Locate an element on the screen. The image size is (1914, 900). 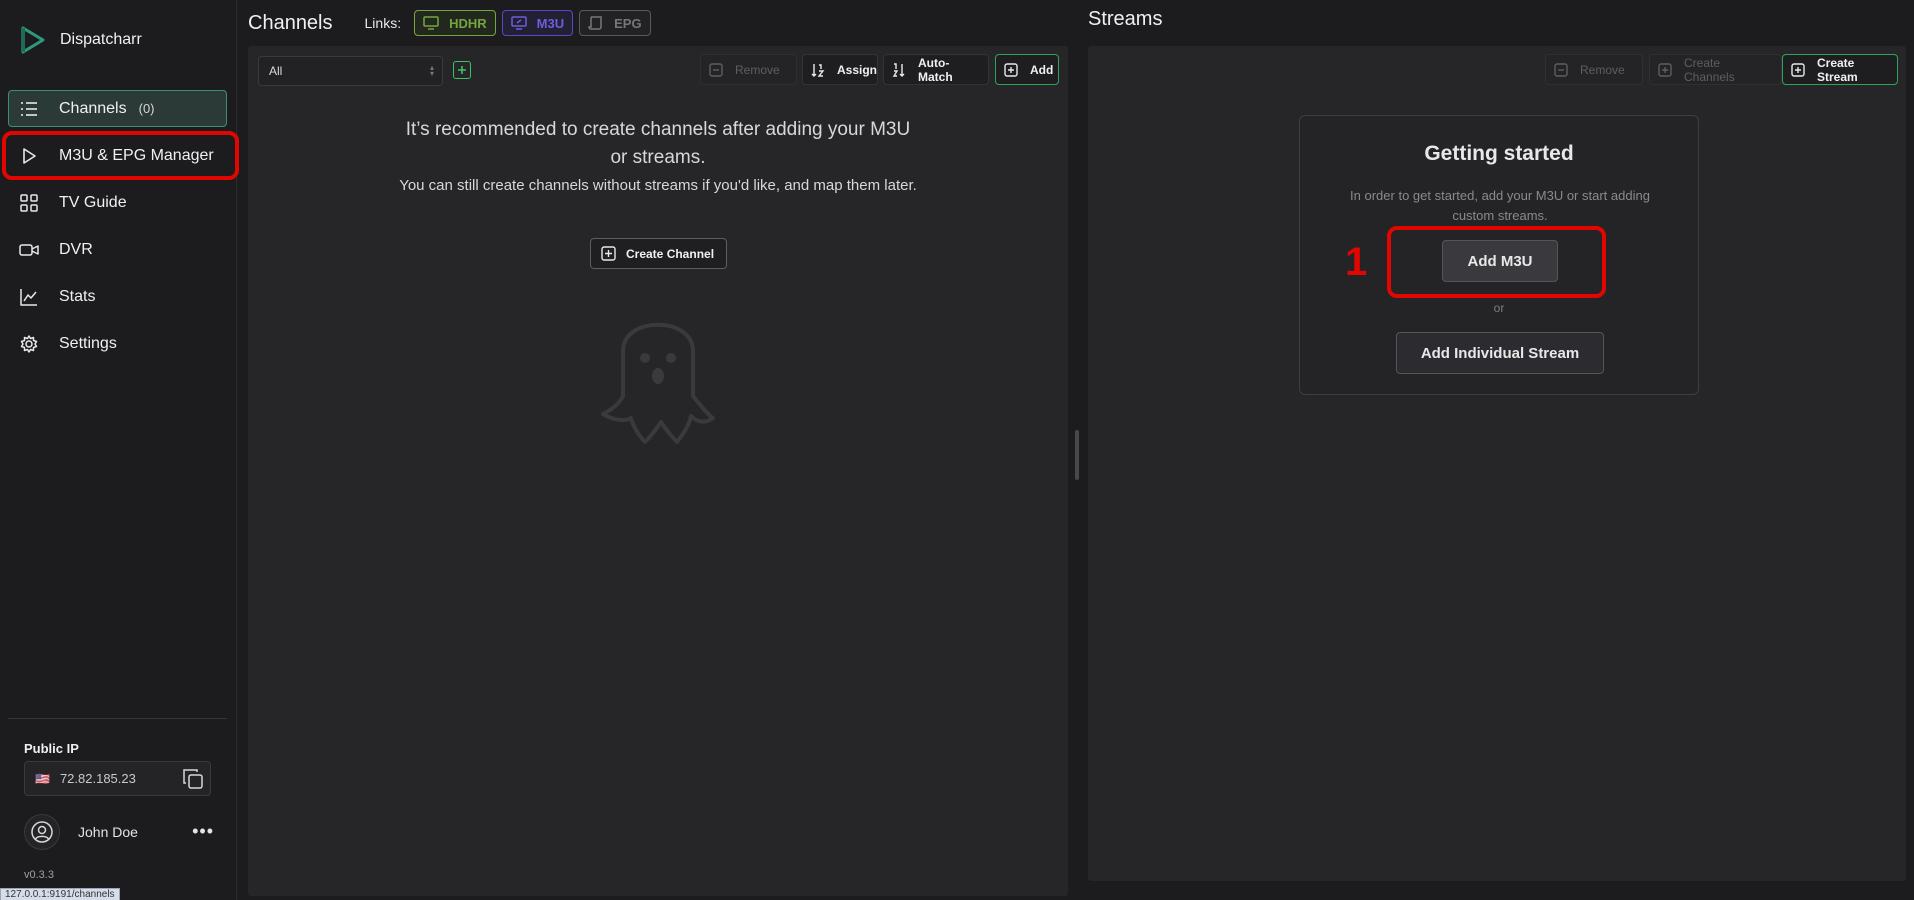
getting-started-title: Getting started is located at coordinates (1499, 153).